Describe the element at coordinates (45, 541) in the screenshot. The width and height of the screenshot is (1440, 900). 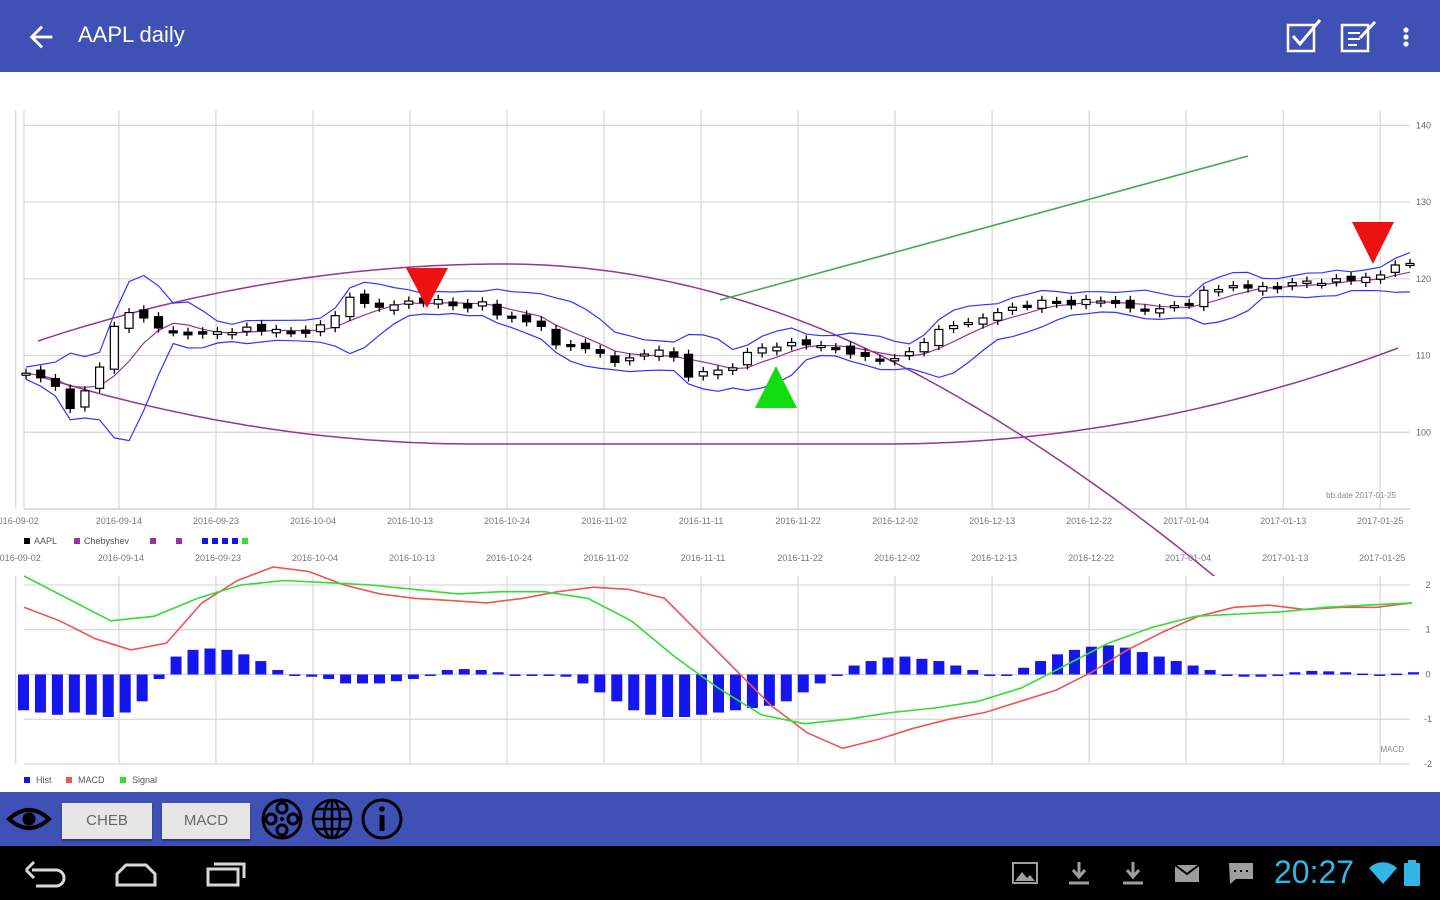
I see `legend-label-aapl: AAPL` at that location.